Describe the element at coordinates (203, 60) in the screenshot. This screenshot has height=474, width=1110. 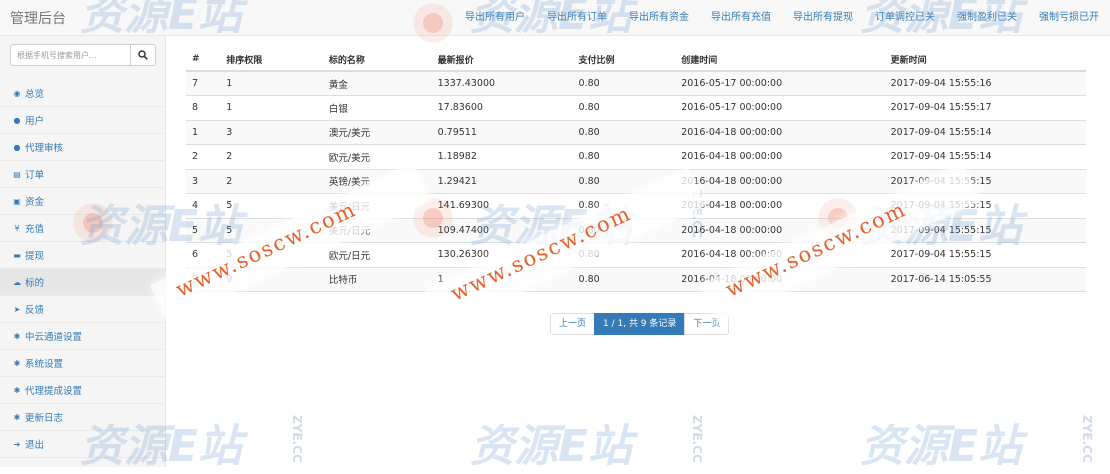
I see `column-header: #` at that location.